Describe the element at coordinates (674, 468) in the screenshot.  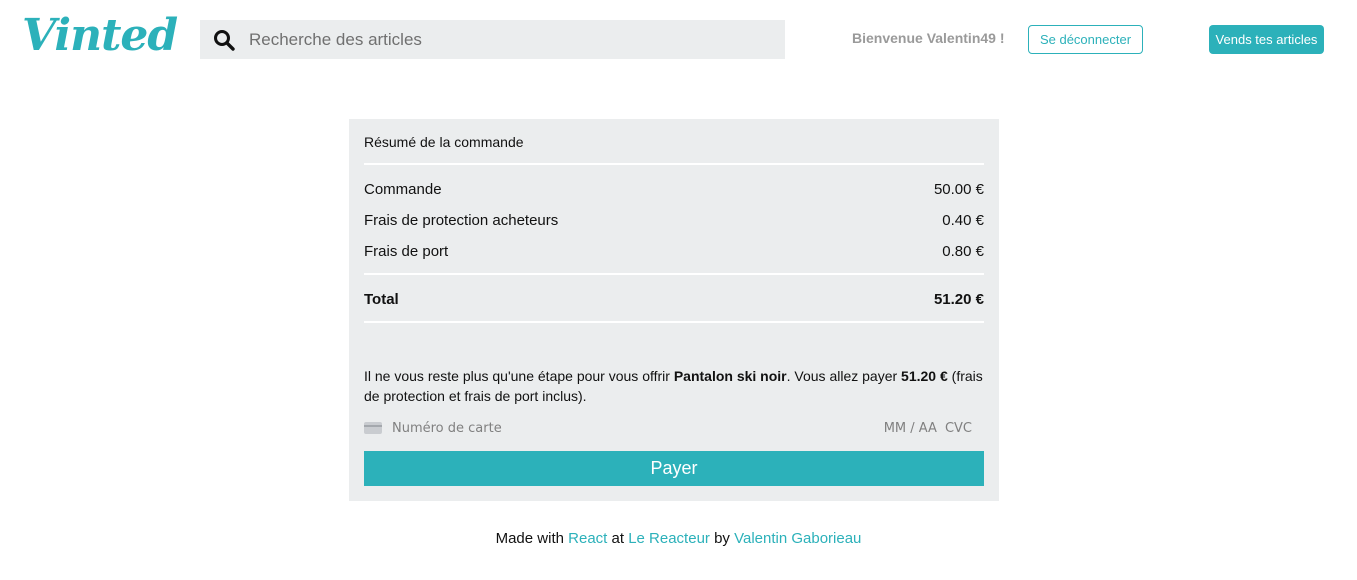
I see `pay-button: Payer` at that location.